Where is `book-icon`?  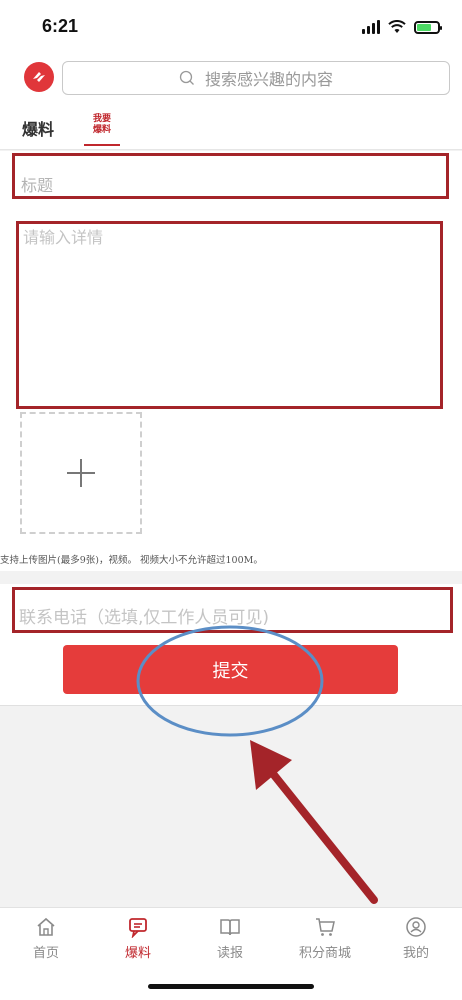
book-icon is located at coordinates (230, 927).